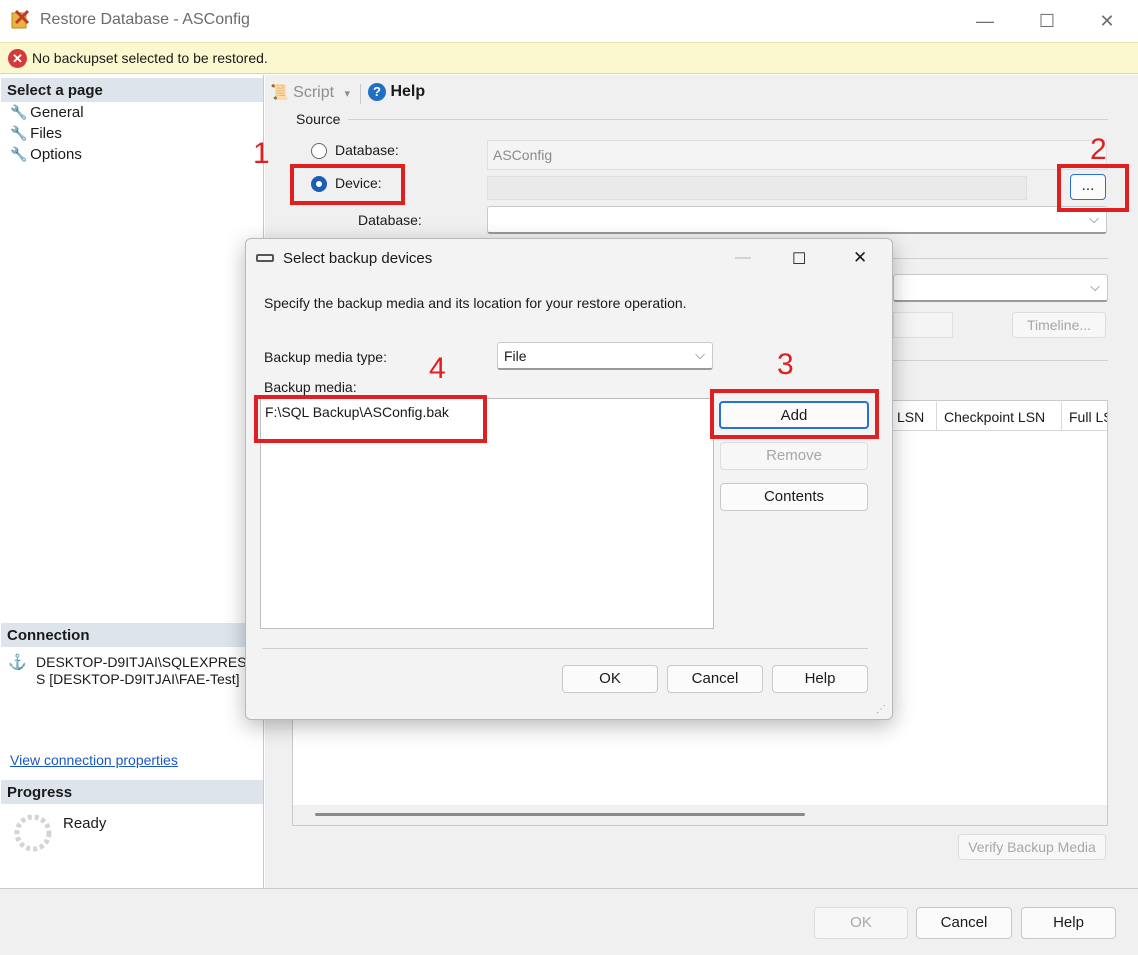 This screenshot has width=1138, height=955. I want to click on help-button: ? Help, so click(396, 92).